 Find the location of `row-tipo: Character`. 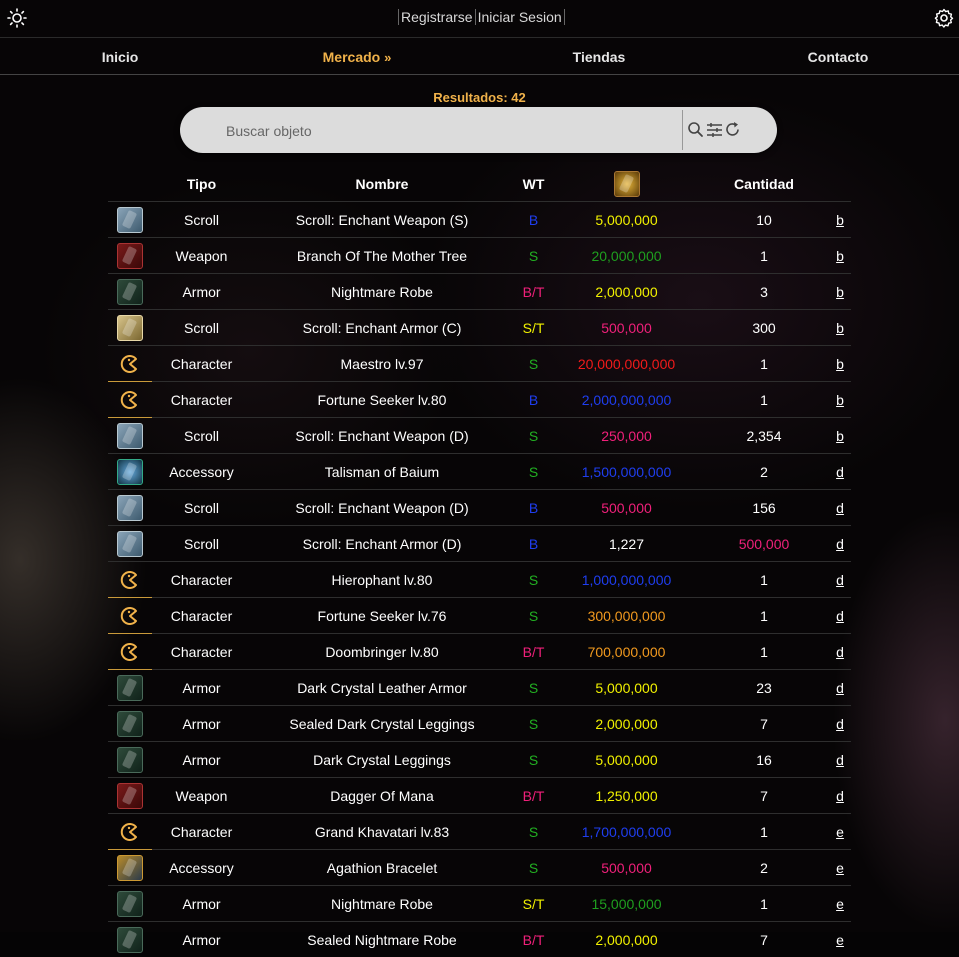

row-tipo: Character is located at coordinates (201, 580).